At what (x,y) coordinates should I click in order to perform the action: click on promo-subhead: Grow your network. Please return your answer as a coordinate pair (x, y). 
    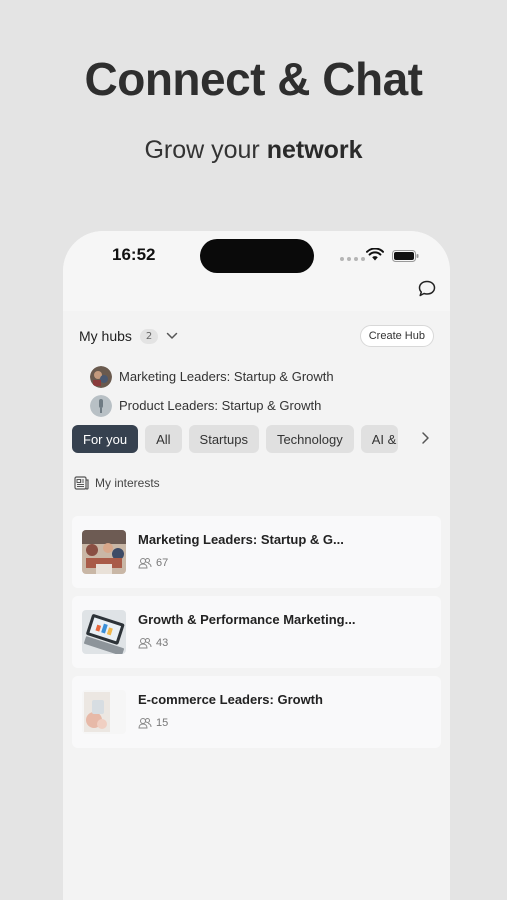
    Looking at the image, I should click on (253, 150).